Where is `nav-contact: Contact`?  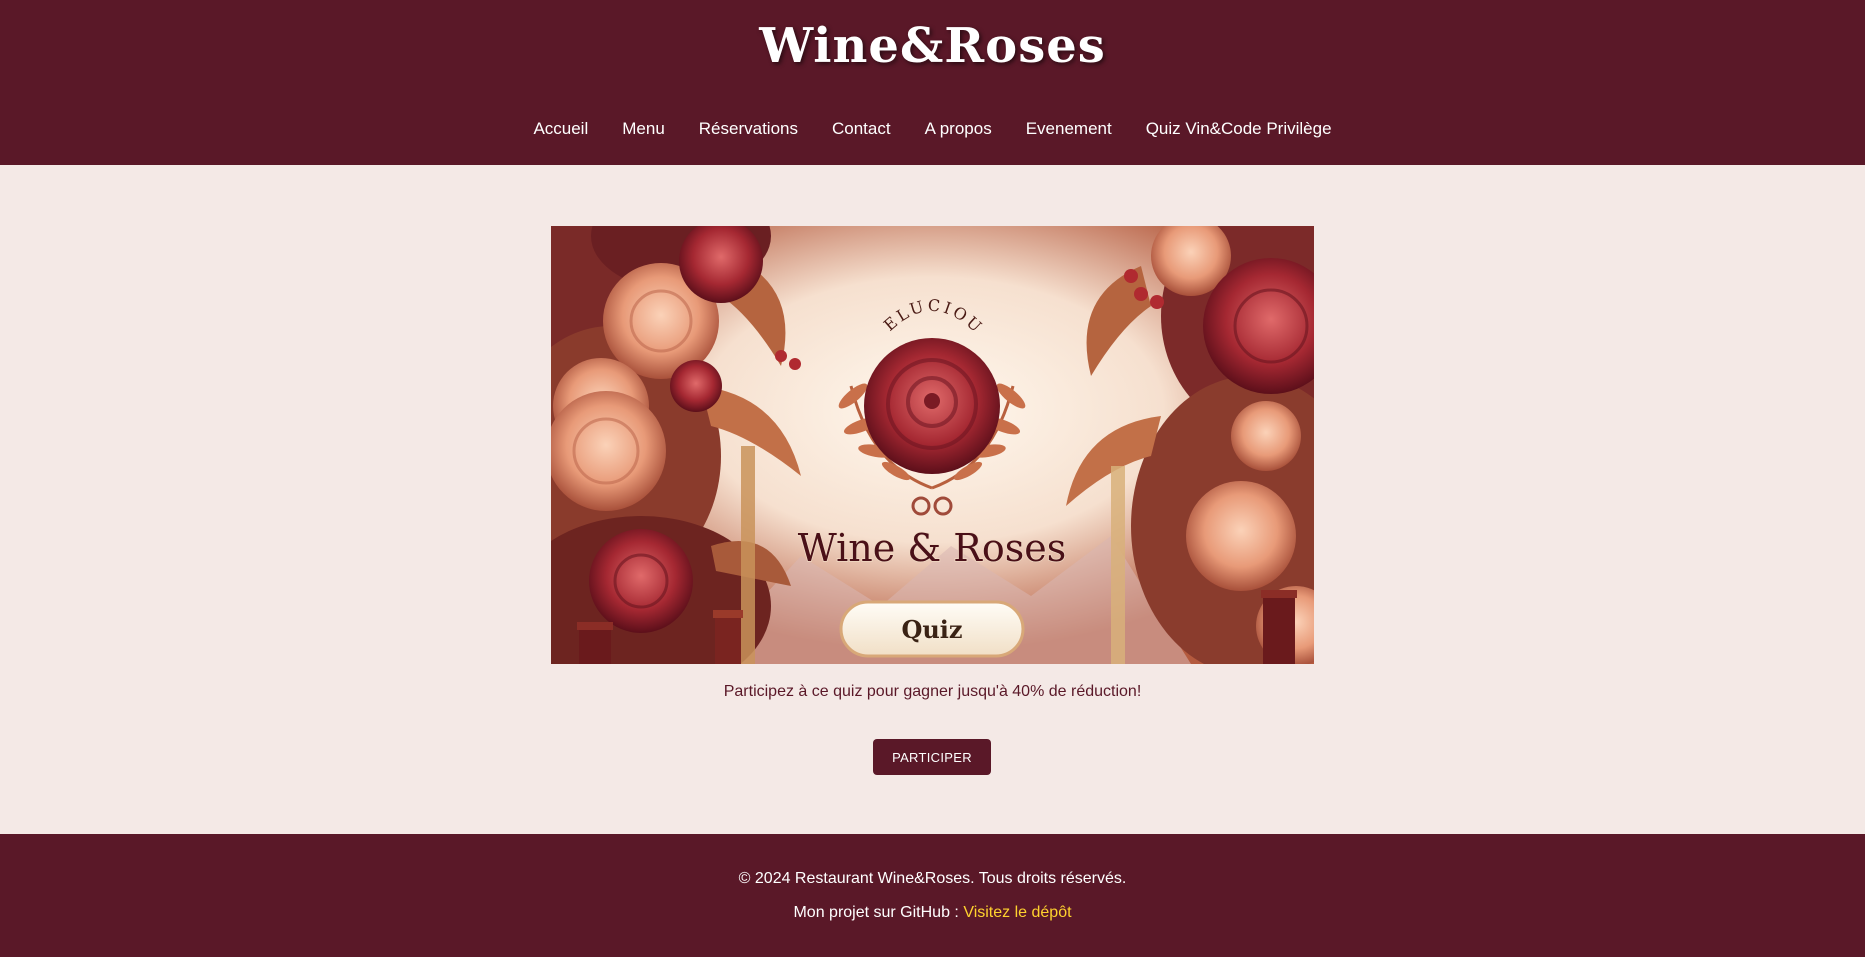 nav-contact: Contact is located at coordinates (861, 129).